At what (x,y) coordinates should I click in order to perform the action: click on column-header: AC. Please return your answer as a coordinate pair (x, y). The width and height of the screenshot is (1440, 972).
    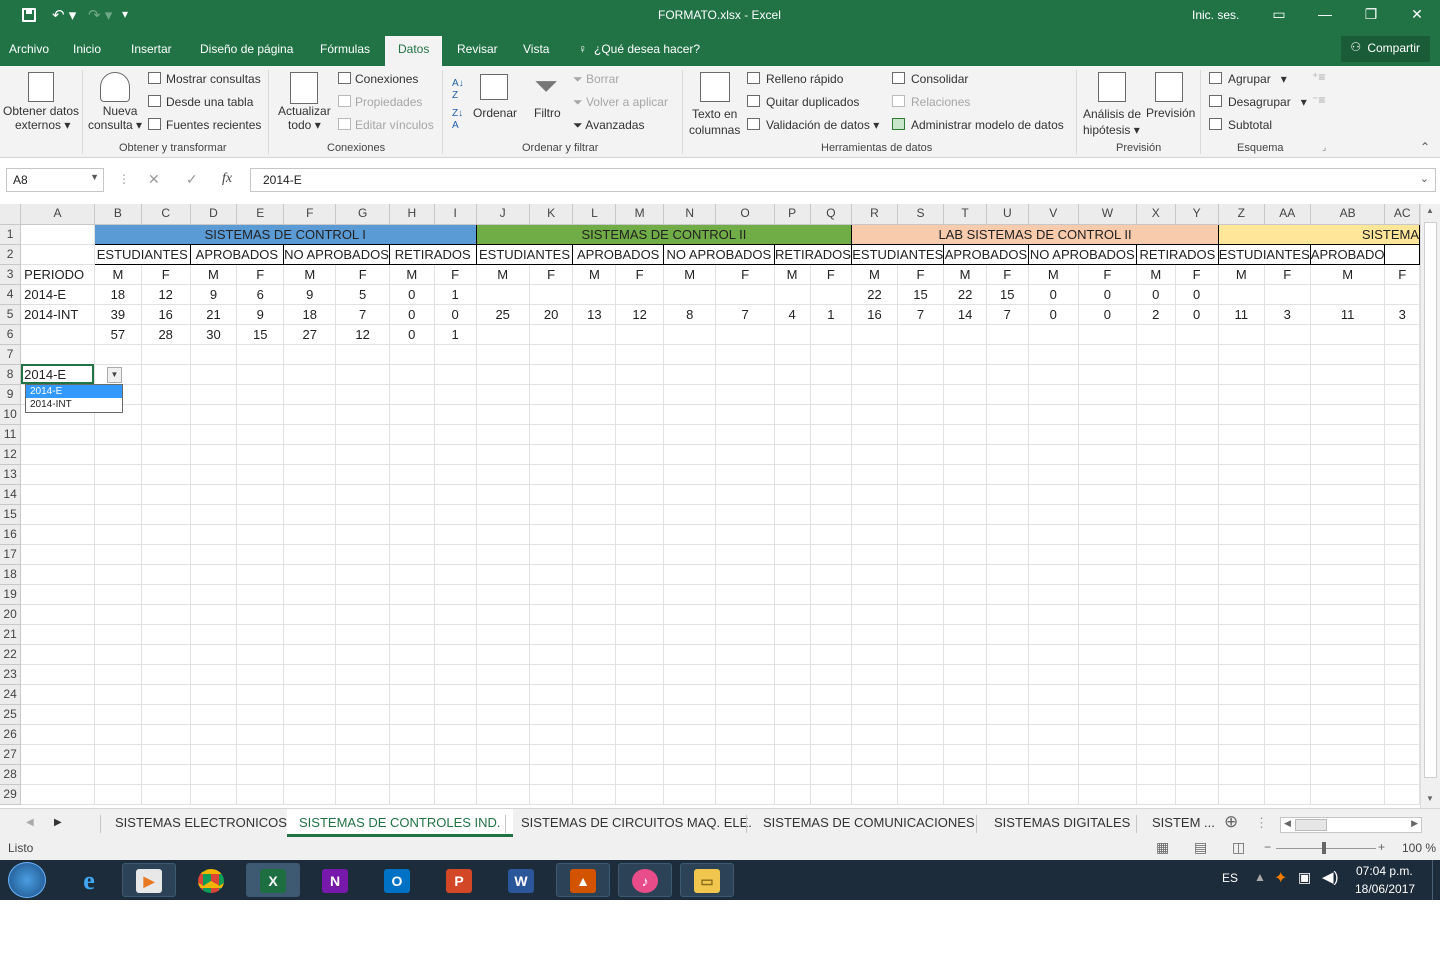
    Looking at the image, I should click on (1402, 214).